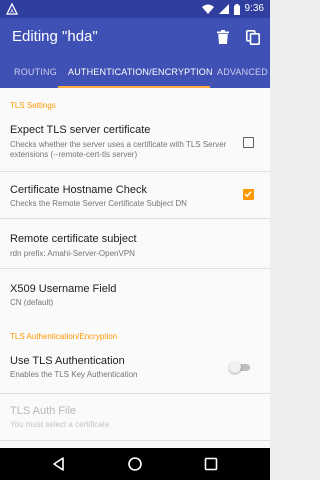 This screenshot has height=480, width=320. Describe the element at coordinates (207, 9) in the screenshot. I see `wifi-icon` at that location.